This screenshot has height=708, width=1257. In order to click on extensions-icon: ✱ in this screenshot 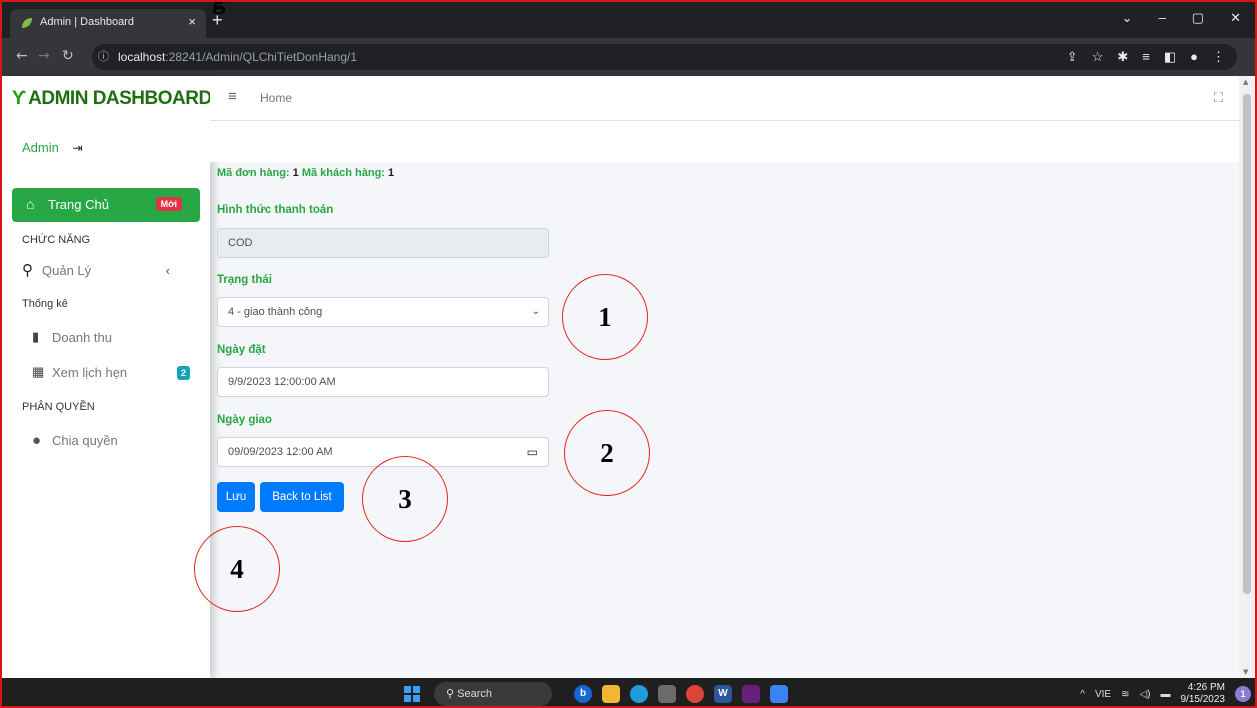, I will do `click(1122, 57)`.